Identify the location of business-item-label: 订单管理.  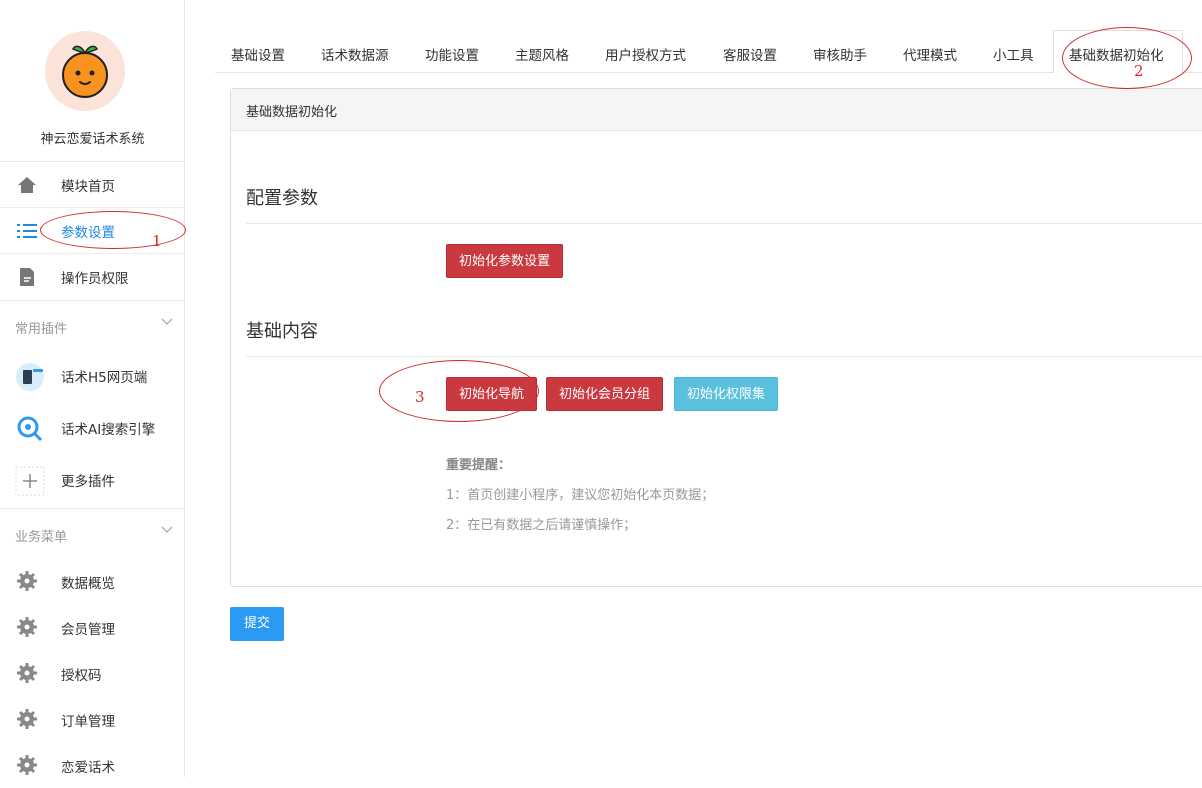
(88, 722).